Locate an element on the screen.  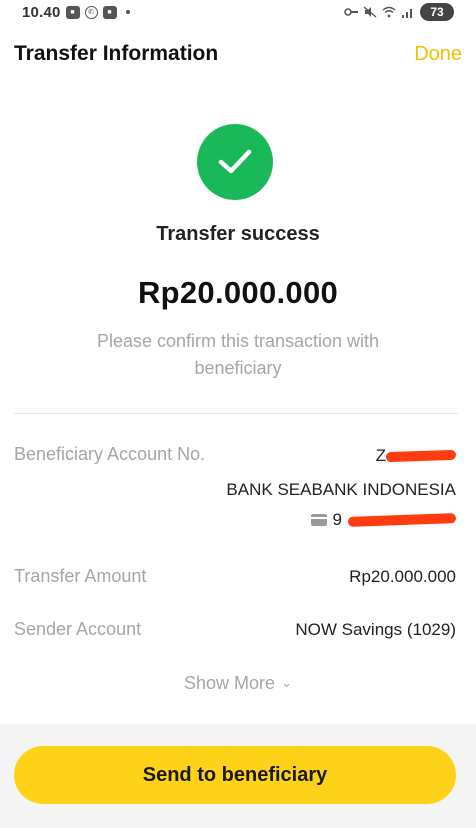
sender-account-value: NOW Savings (1029) is located at coordinates (375, 629).